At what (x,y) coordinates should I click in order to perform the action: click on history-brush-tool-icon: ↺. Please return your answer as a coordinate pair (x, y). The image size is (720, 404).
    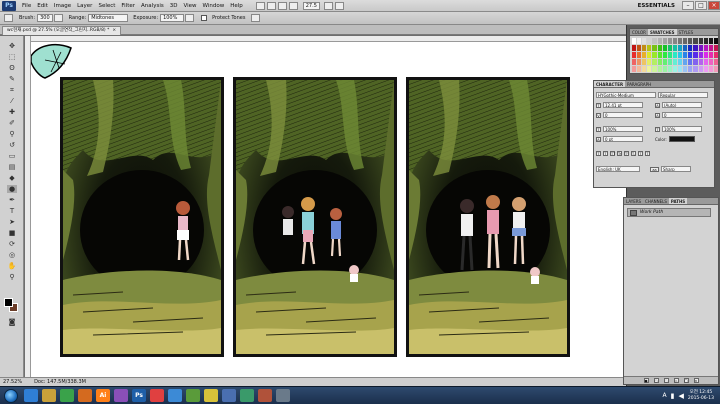
    Looking at the image, I should click on (12, 145).